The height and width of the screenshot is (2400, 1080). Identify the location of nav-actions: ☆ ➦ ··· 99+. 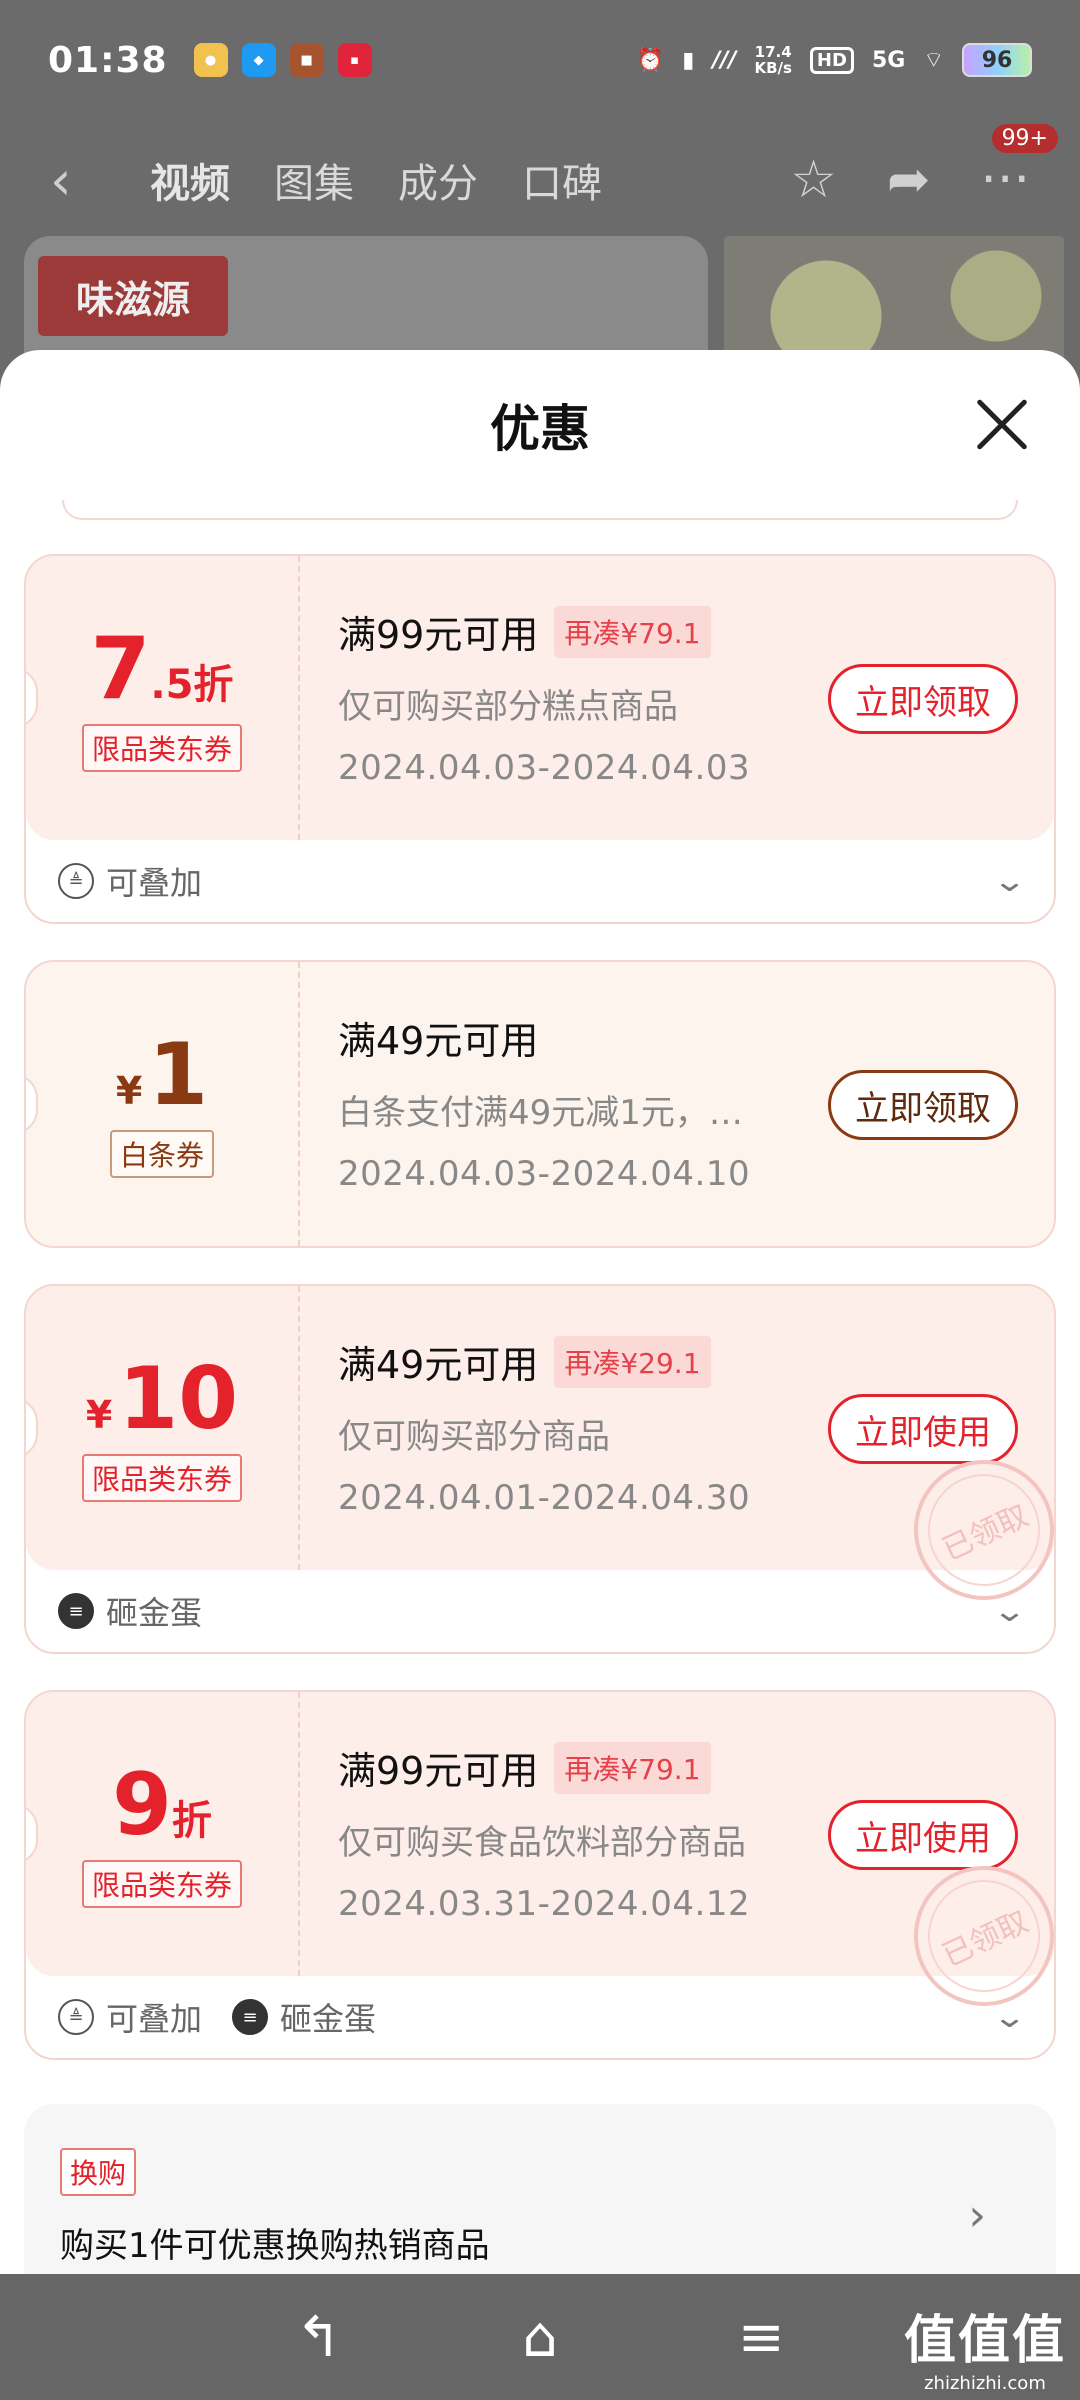
(924, 167).